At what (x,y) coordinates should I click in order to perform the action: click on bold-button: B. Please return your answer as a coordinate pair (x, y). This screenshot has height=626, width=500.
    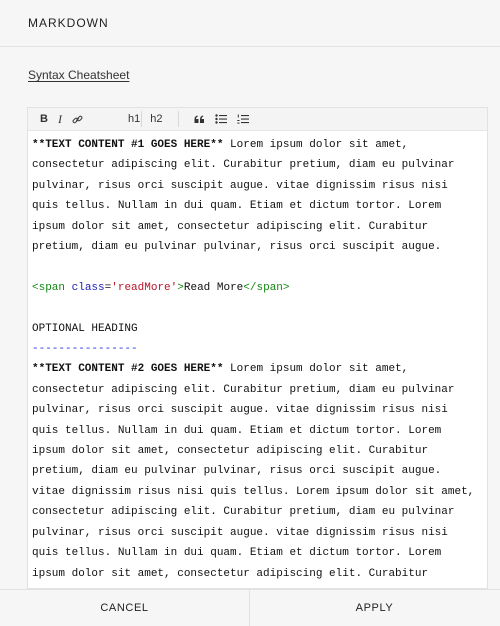
    Looking at the image, I should click on (44, 119).